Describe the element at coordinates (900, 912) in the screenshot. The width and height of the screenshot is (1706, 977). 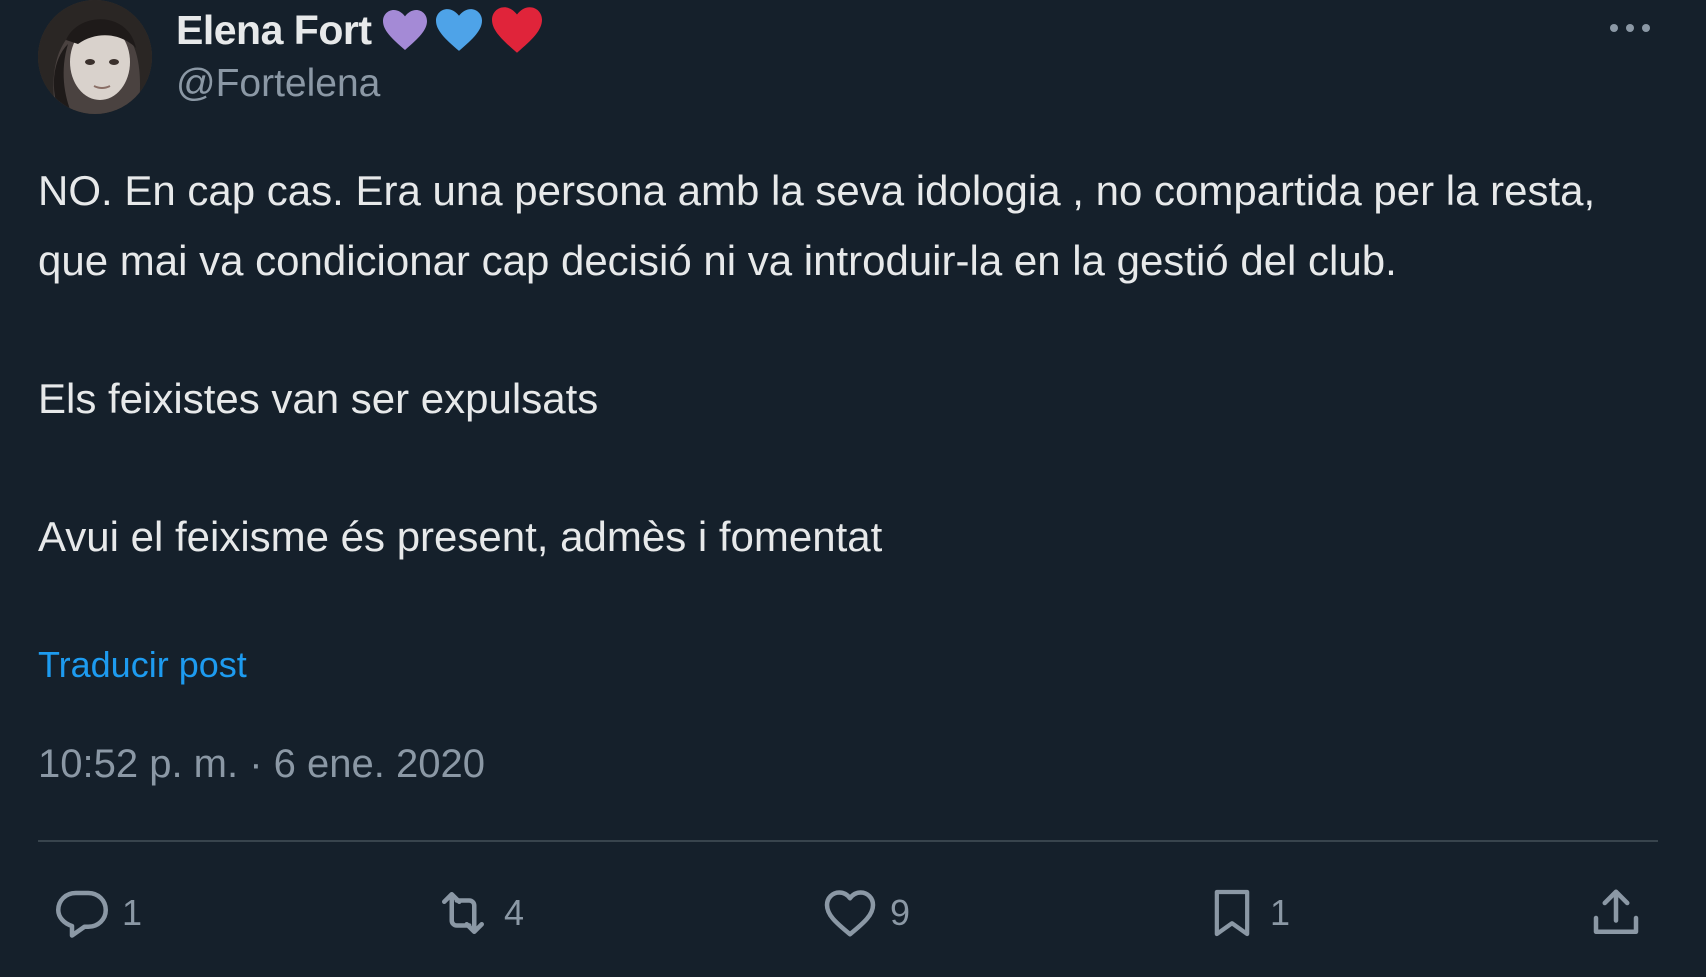
I see `like-count: 9` at that location.